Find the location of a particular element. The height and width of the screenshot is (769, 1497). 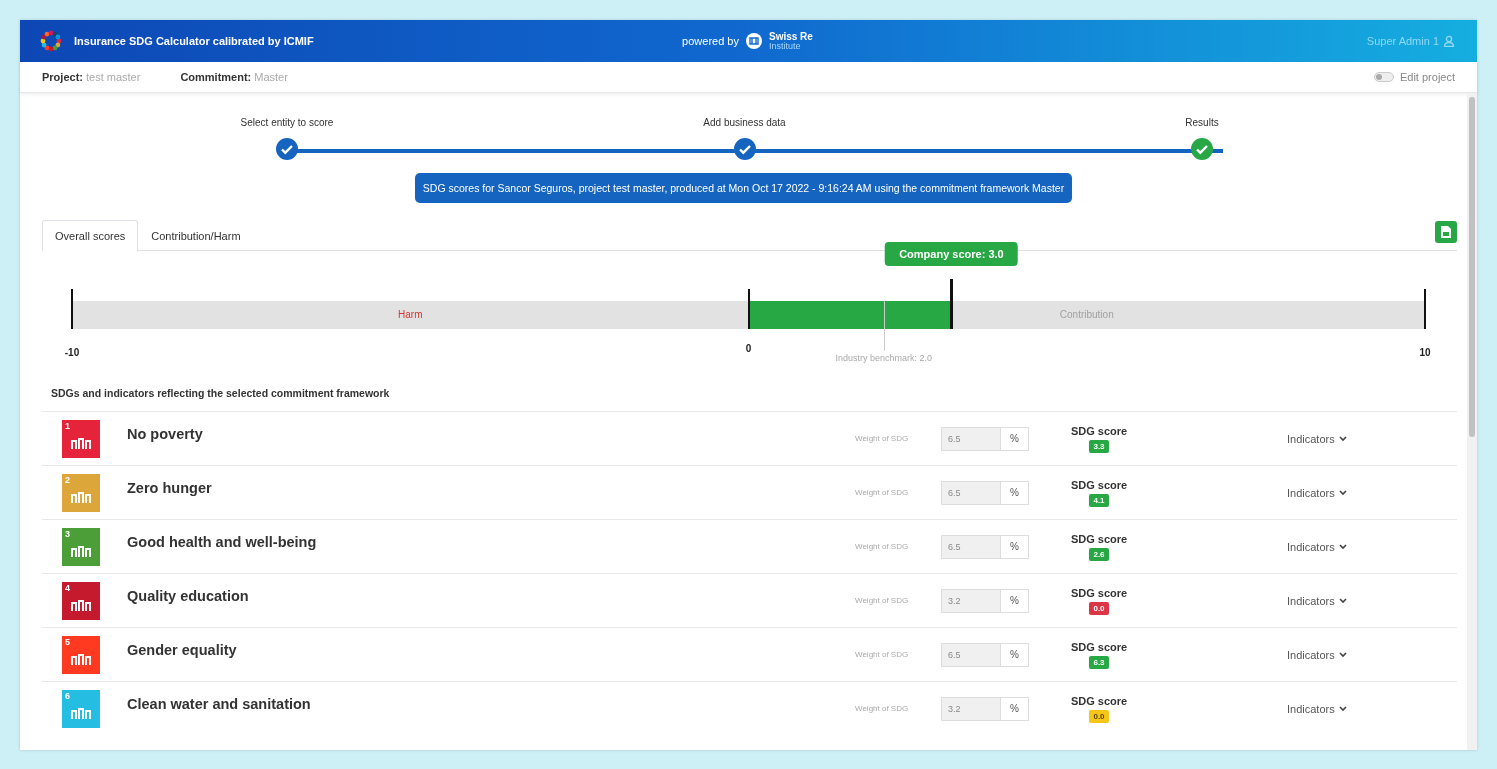

edit-toggle is located at coordinates (1383, 77).